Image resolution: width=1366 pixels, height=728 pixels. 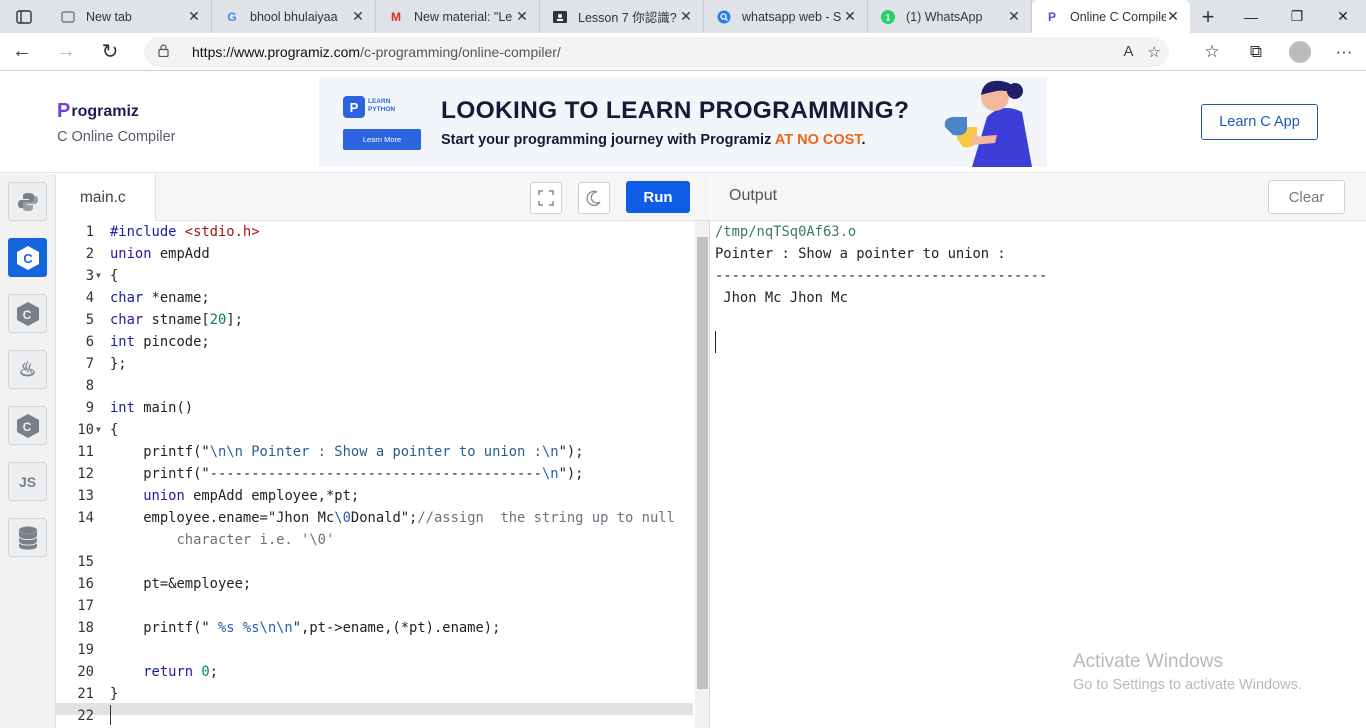 What do you see at coordinates (396, 16) in the screenshot?
I see `gmail-icon: M` at bounding box center [396, 16].